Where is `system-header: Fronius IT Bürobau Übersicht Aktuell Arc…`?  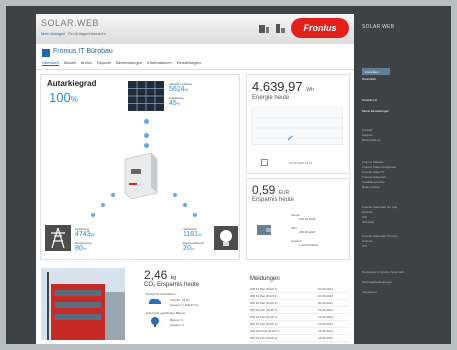
system-header: Fronius IT Bürobau Übersicht Aktuell Arc… is located at coordinates (195, 57).